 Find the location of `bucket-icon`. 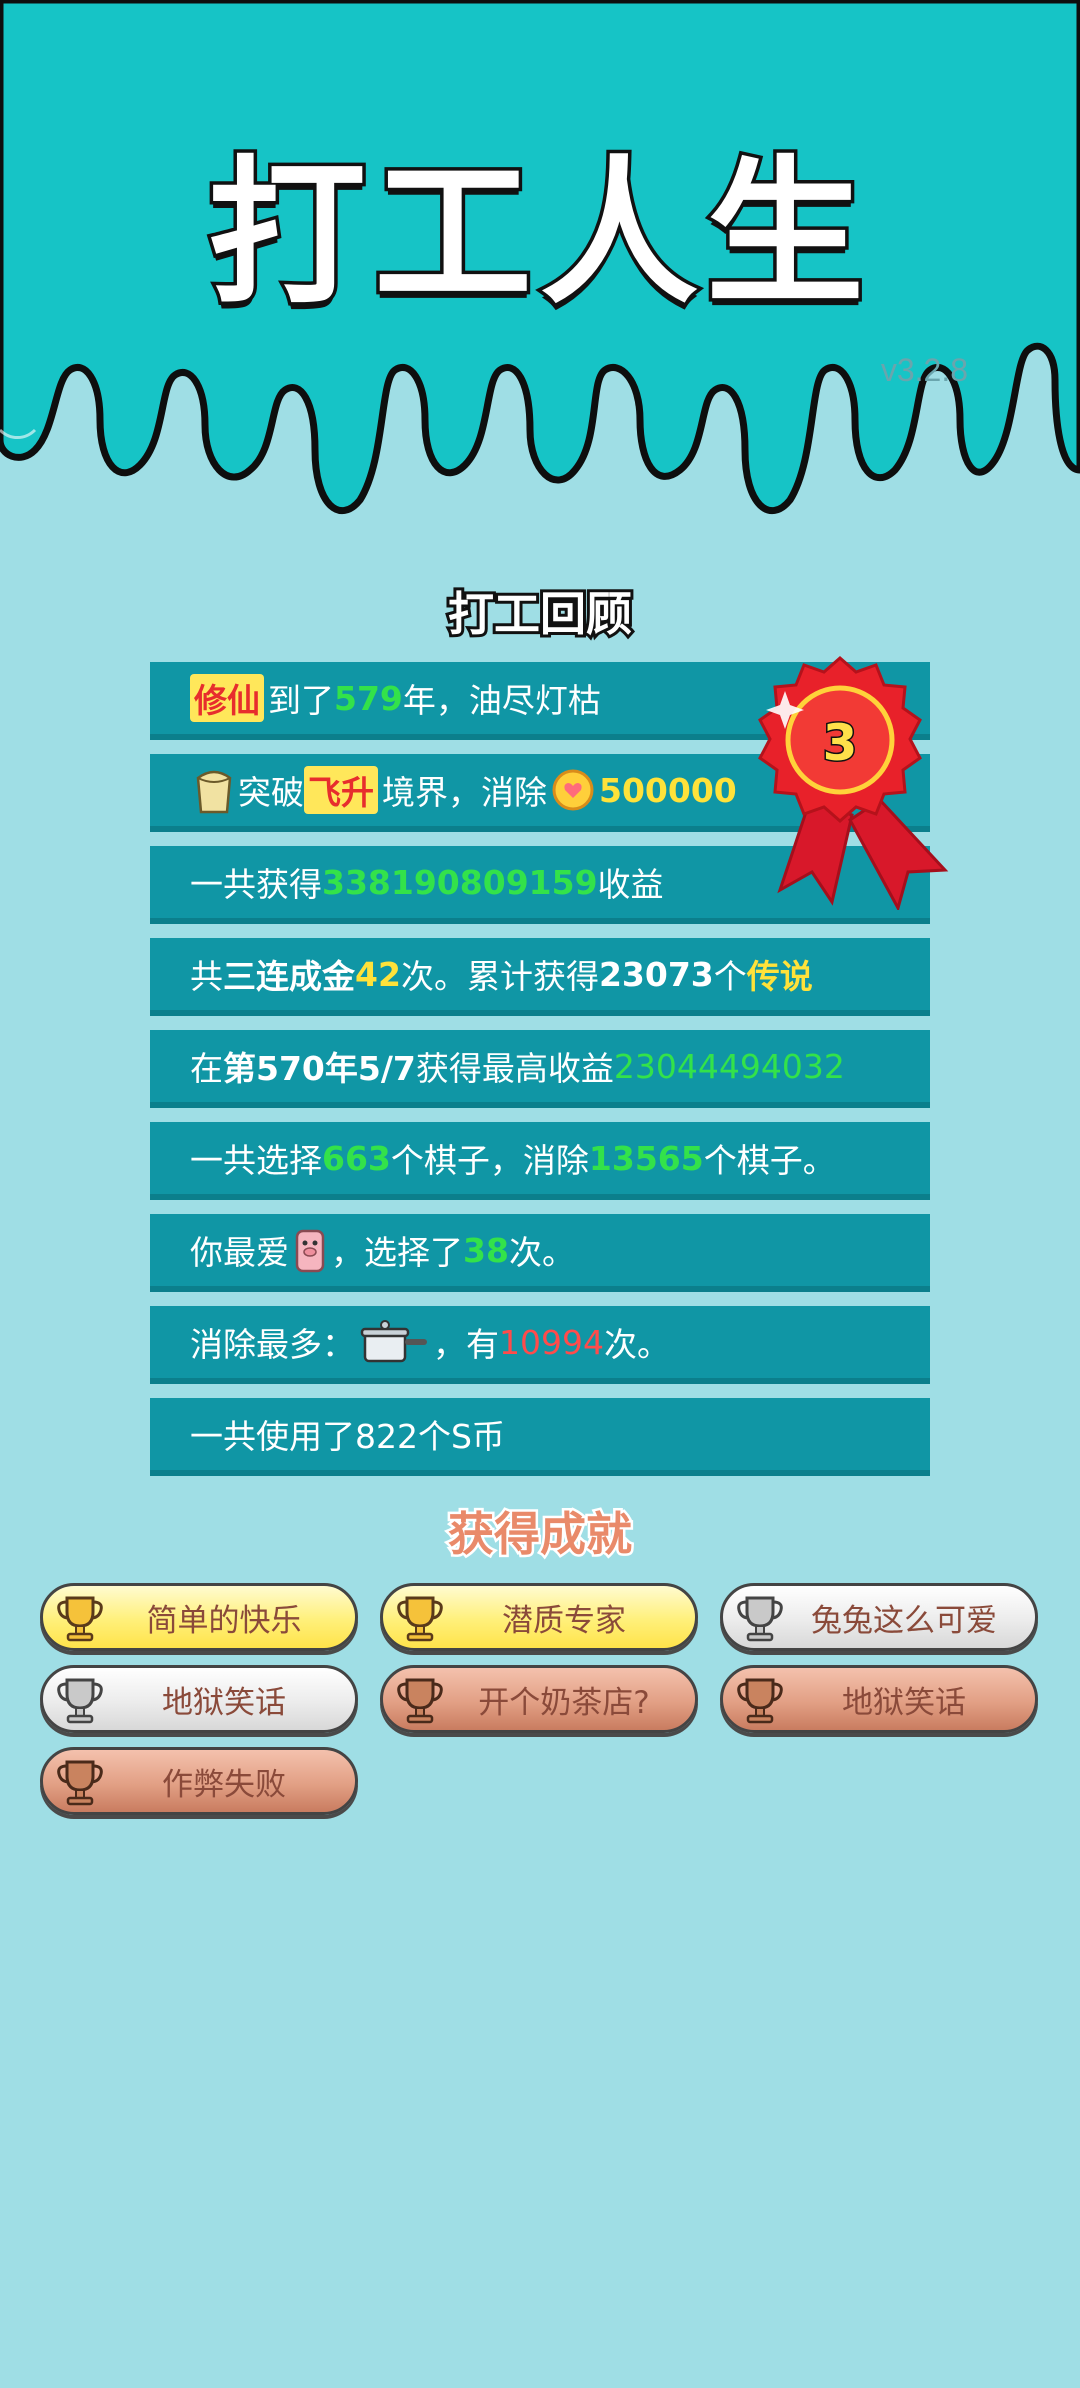

bucket-icon is located at coordinates (214, 792).